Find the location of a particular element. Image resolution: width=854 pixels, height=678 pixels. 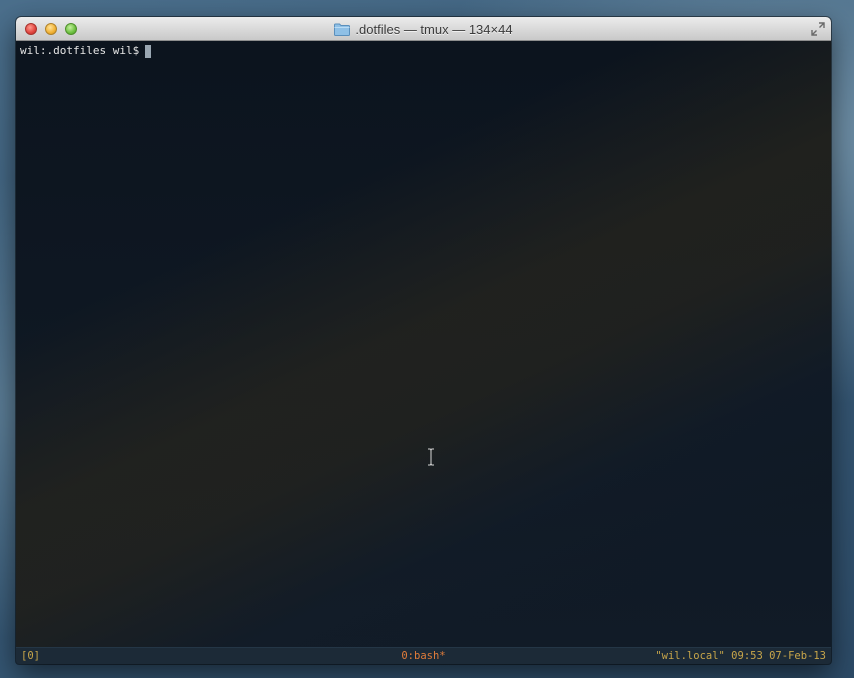

window-title: .dotfiles — tmux — 134×44 is located at coordinates (434, 29).